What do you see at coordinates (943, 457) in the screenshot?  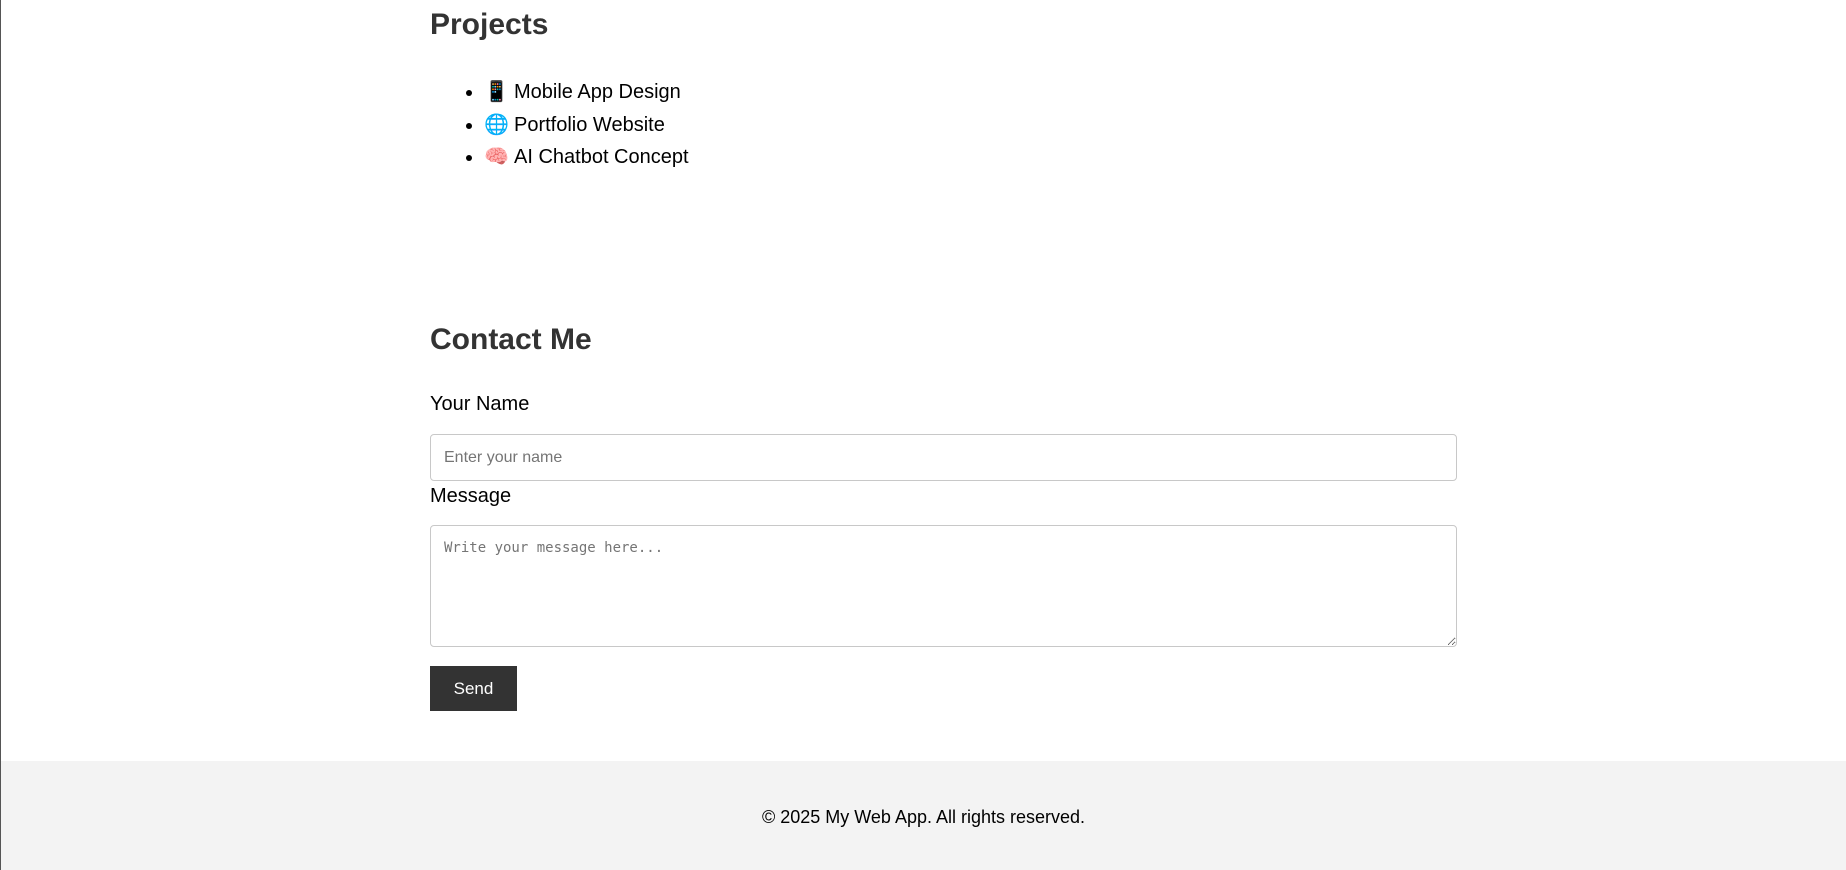 I see `name-input` at bounding box center [943, 457].